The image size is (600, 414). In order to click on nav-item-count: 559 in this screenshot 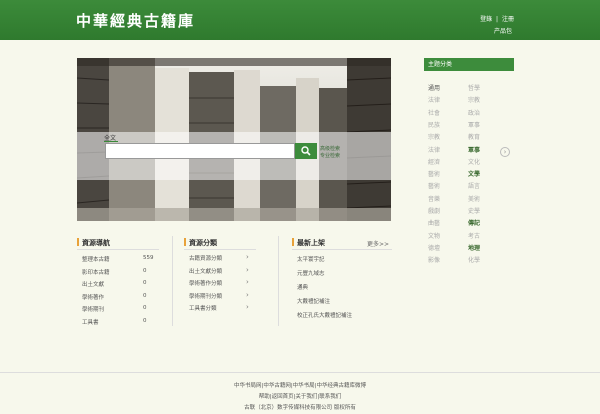, I will do `click(148, 258)`.